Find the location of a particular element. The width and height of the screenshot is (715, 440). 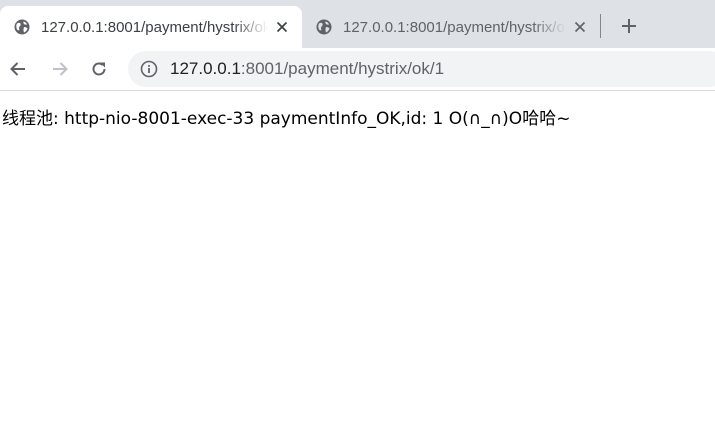

arrow-right-icon is located at coordinates (60, 69).